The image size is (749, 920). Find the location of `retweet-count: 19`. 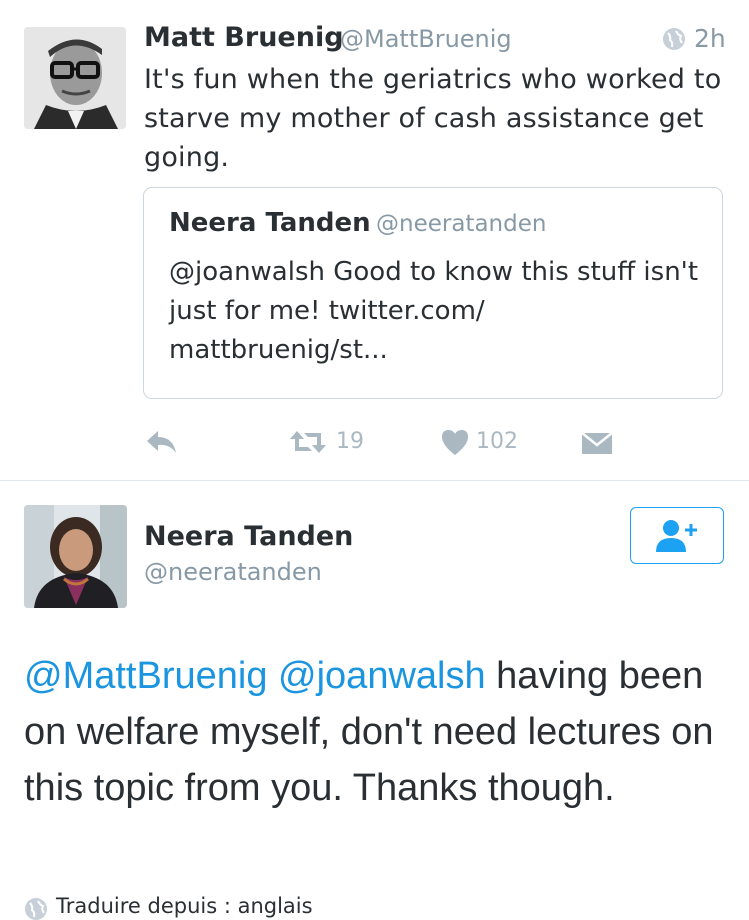

retweet-count: 19 is located at coordinates (350, 441).